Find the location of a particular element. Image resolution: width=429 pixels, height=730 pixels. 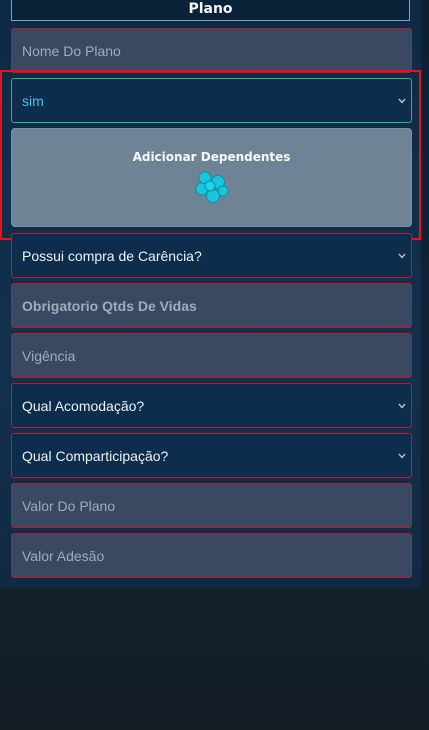

add-dependents-button: Adicionar Dependentes is located at coordinates (211, 177).